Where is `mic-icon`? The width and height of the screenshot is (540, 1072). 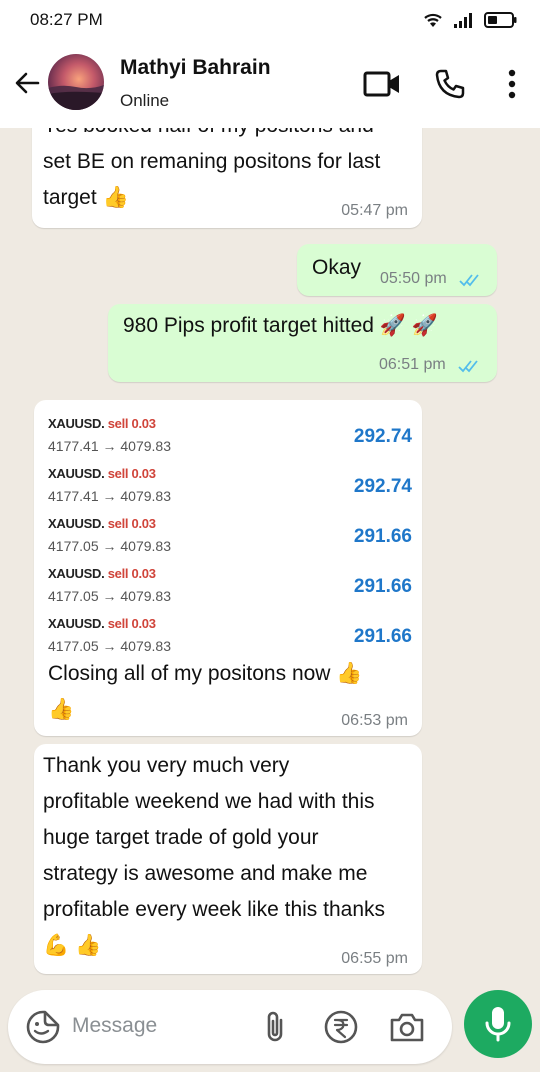 mic-icon is located at coordinates (498, 1024).